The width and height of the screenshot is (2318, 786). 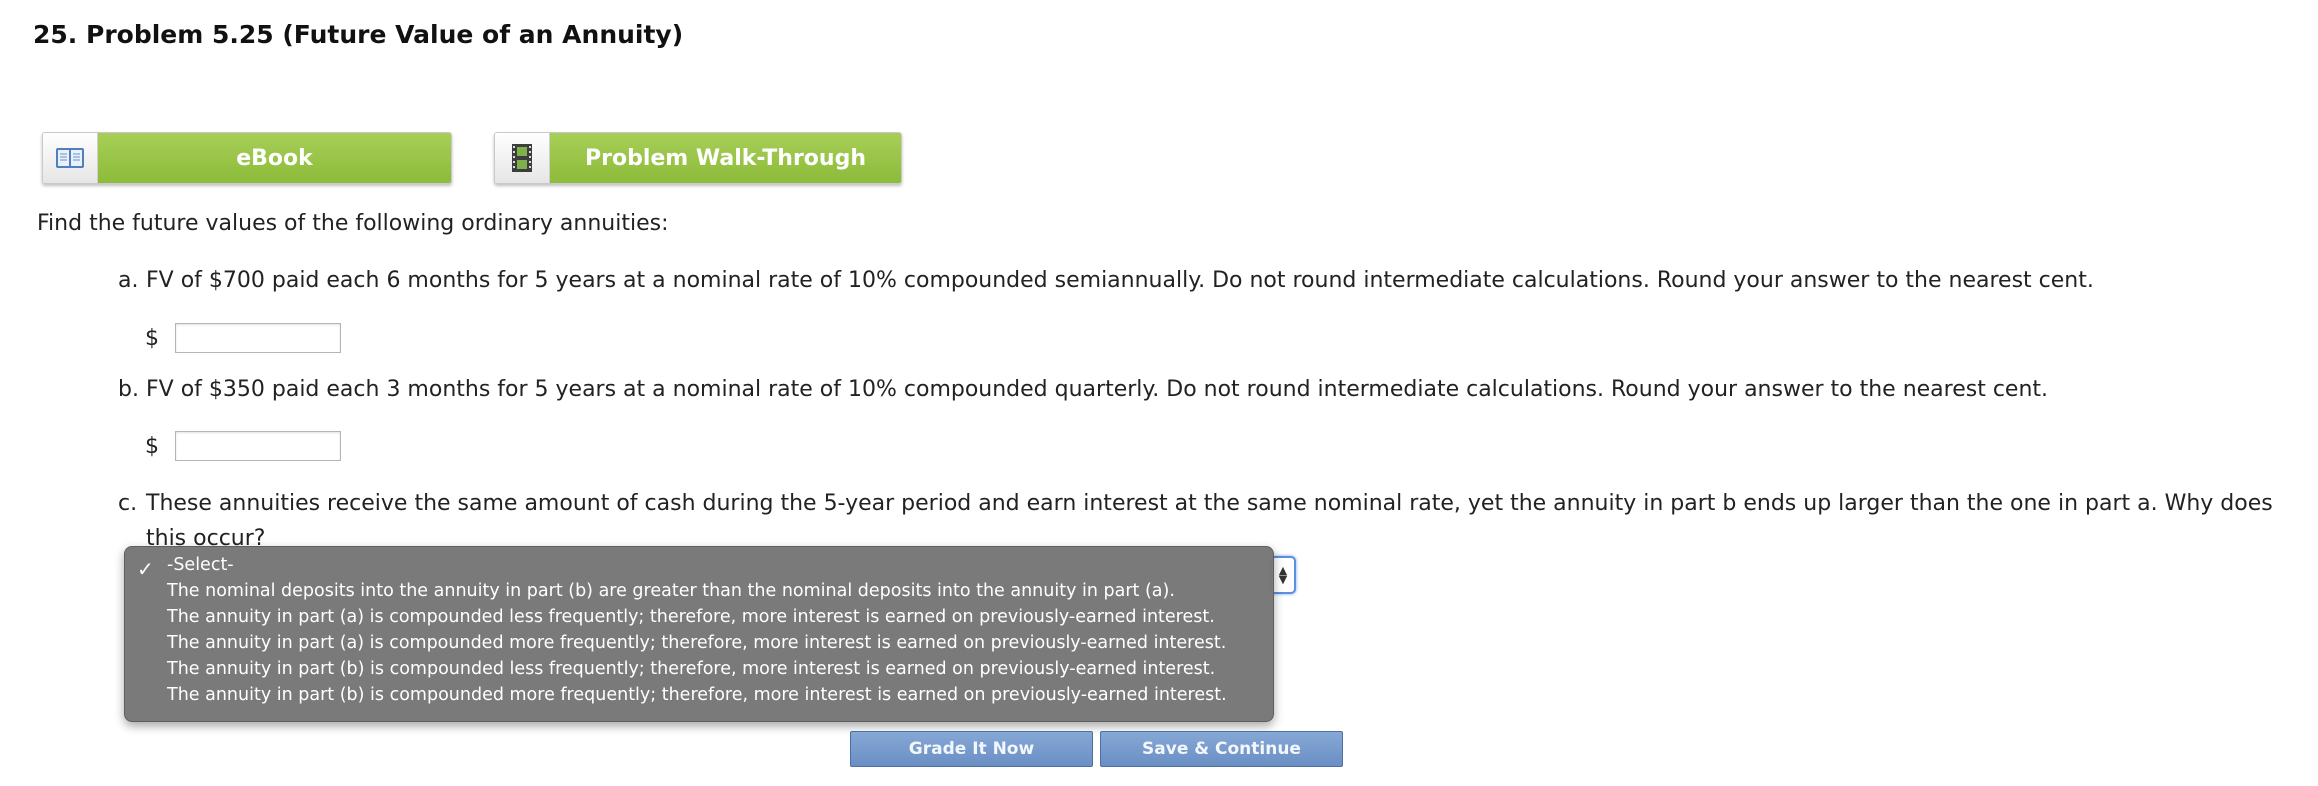 I want to click on part-b-letter: b., so click(x=128, y=389).